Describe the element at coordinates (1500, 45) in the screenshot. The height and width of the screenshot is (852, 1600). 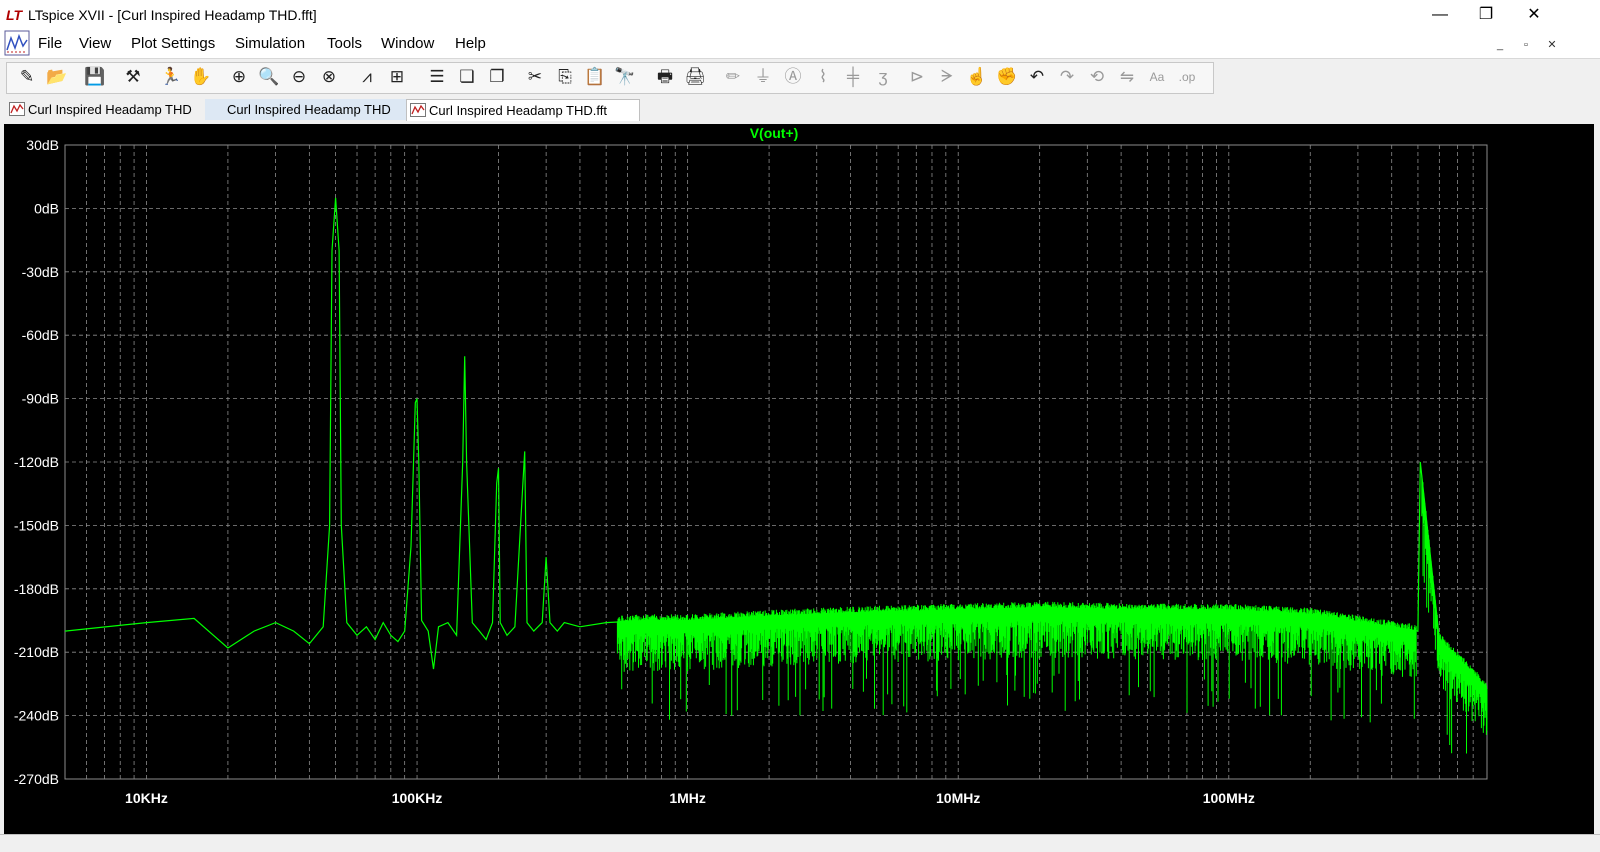
I see `mdi-minimize-button: _` at that location.